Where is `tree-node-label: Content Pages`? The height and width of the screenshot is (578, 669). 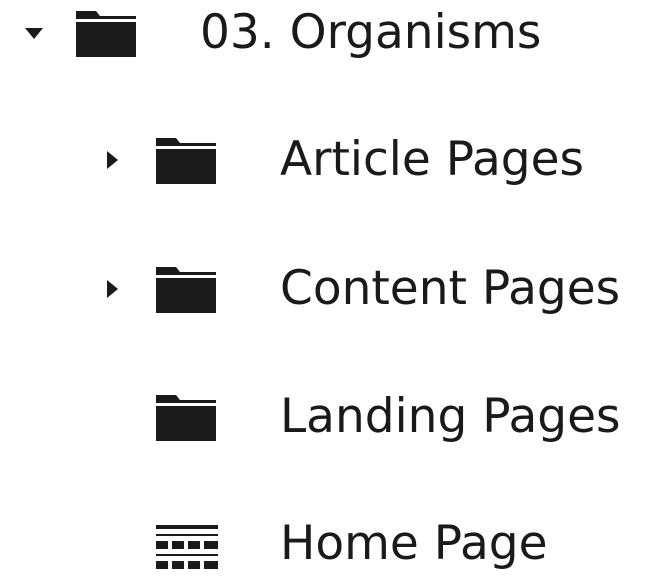
tree-node-label: Content Pages is located at coordinates (450, 288).